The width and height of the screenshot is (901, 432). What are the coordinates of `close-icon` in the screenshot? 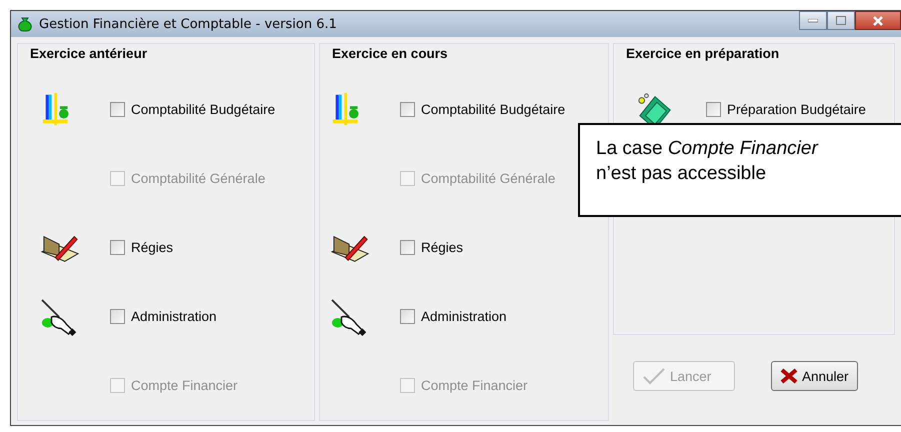 It's located at (878, 21).